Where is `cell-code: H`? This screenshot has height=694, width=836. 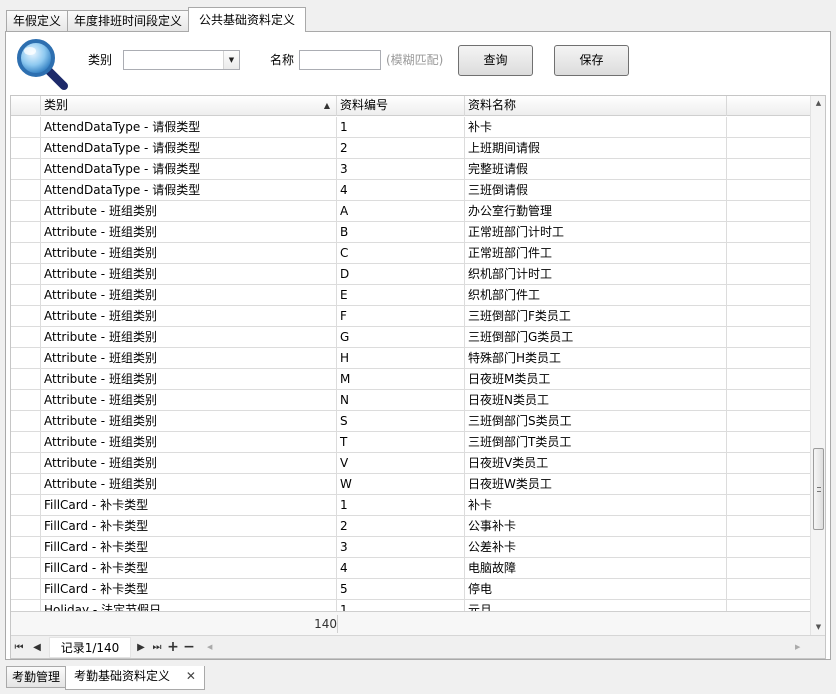
cell-code: H is located at coordinates (401, 358).